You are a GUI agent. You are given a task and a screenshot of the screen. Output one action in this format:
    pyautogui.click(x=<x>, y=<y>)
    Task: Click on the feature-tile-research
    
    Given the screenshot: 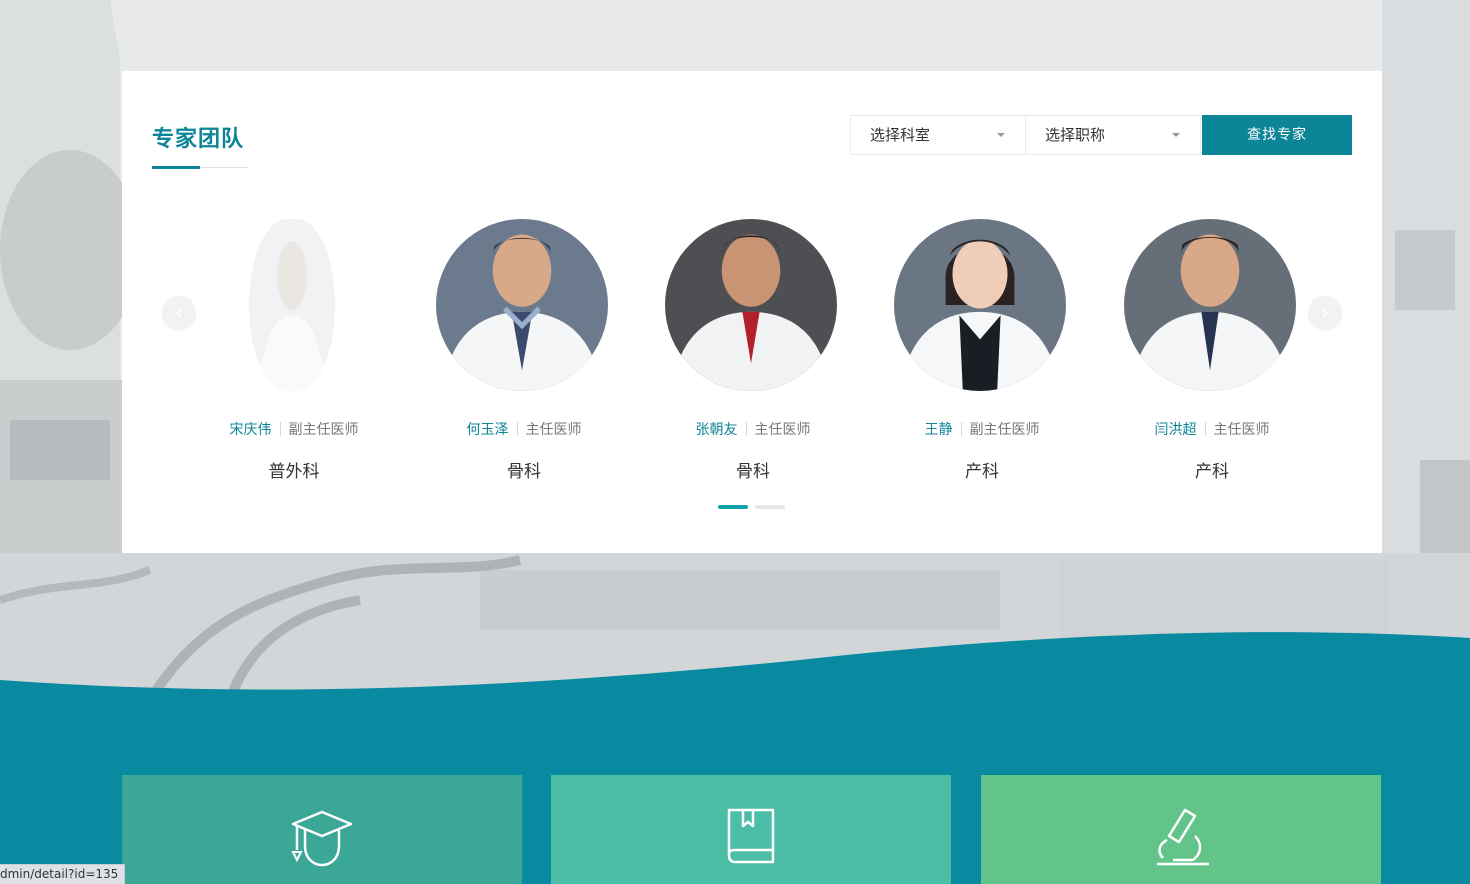 What is the action you would take?
    pyautogui.click(x=1181, y=829)
    